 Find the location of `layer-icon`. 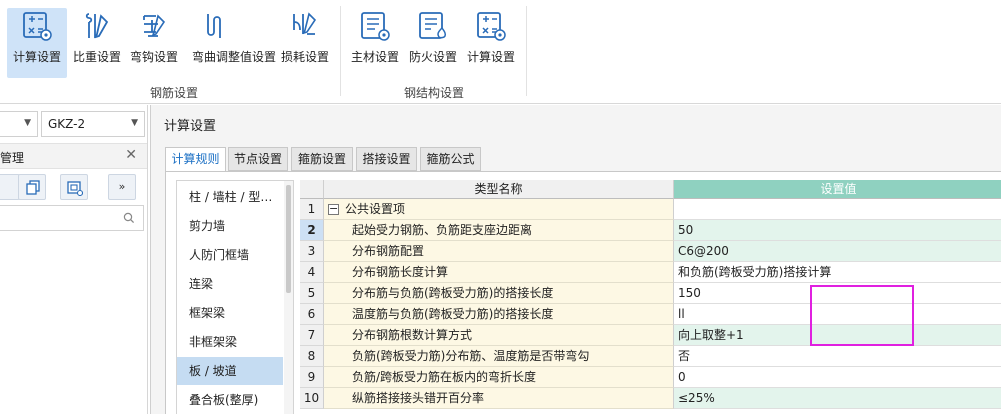

layer-icon is located at coordinates (75, 188).